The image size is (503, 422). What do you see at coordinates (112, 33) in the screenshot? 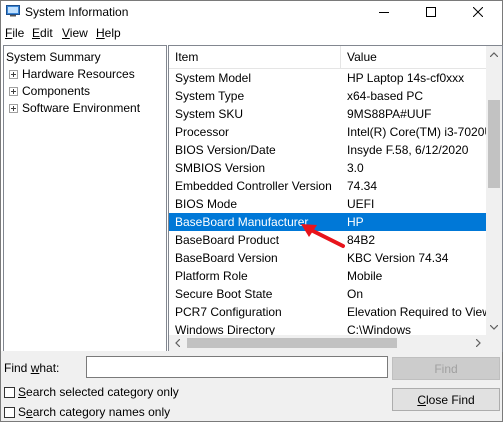
I see `menu-help-label: elp` at bounding box center [112, 33].